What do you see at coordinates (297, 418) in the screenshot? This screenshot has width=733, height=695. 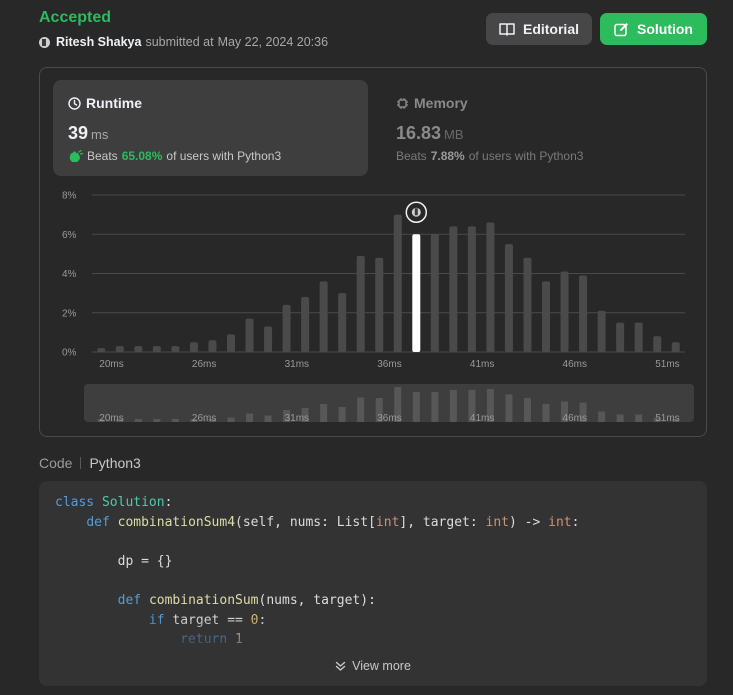 I see `overview-tick-label: 31ms` at bounding box center [297, 418].